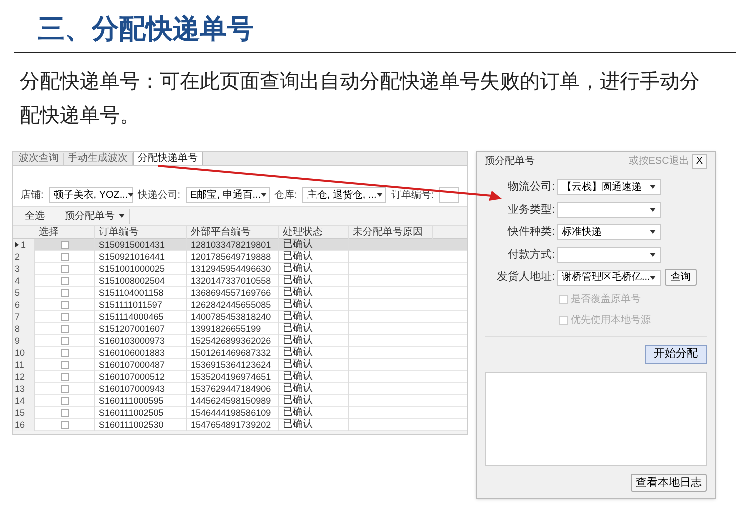  Describe the element at coordinates (611, 321) in the screenshot. I see `option-label: 优先使用本地号源` at that location.